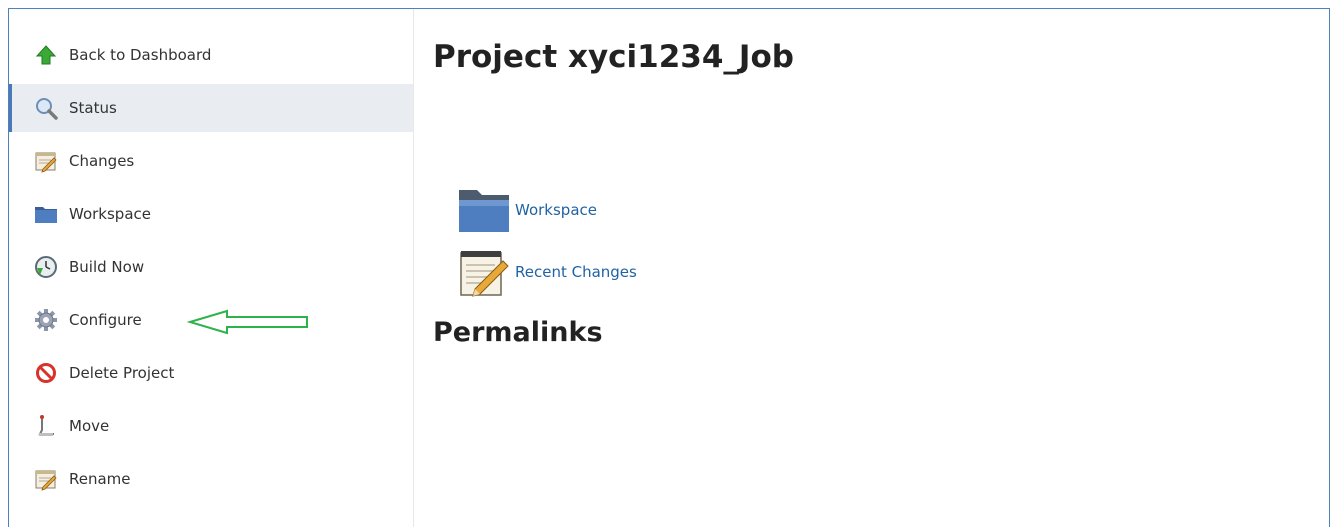 The height and width of the screenshot is (527, 1339). Describe the element at coordinates (46, 267) in the screenshot. I see `clock-play-icon` at that location.